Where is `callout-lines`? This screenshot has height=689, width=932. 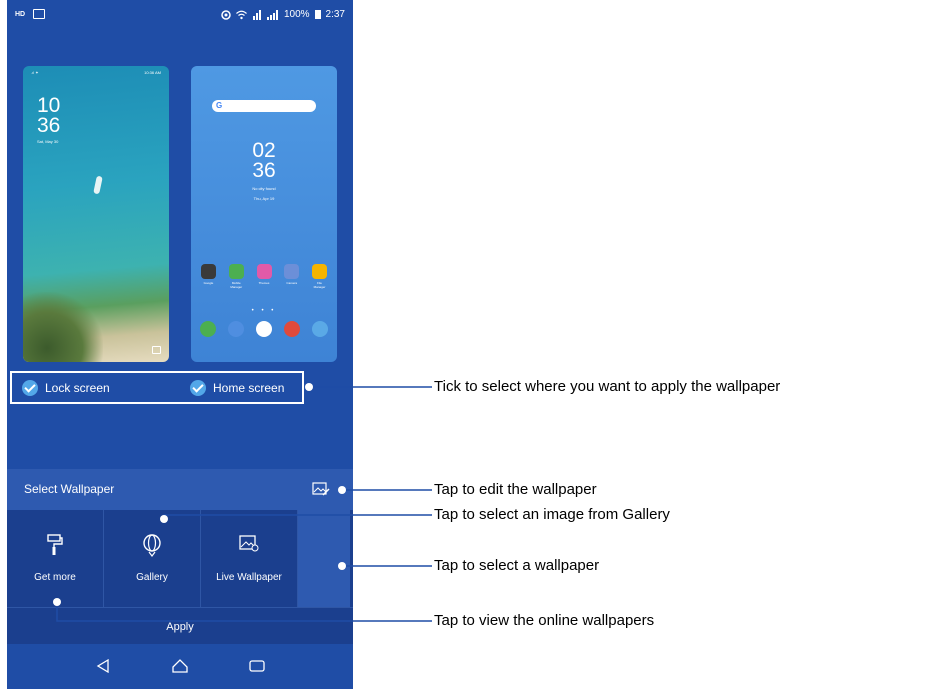
callout-lines is located at coordinates (244, 504).